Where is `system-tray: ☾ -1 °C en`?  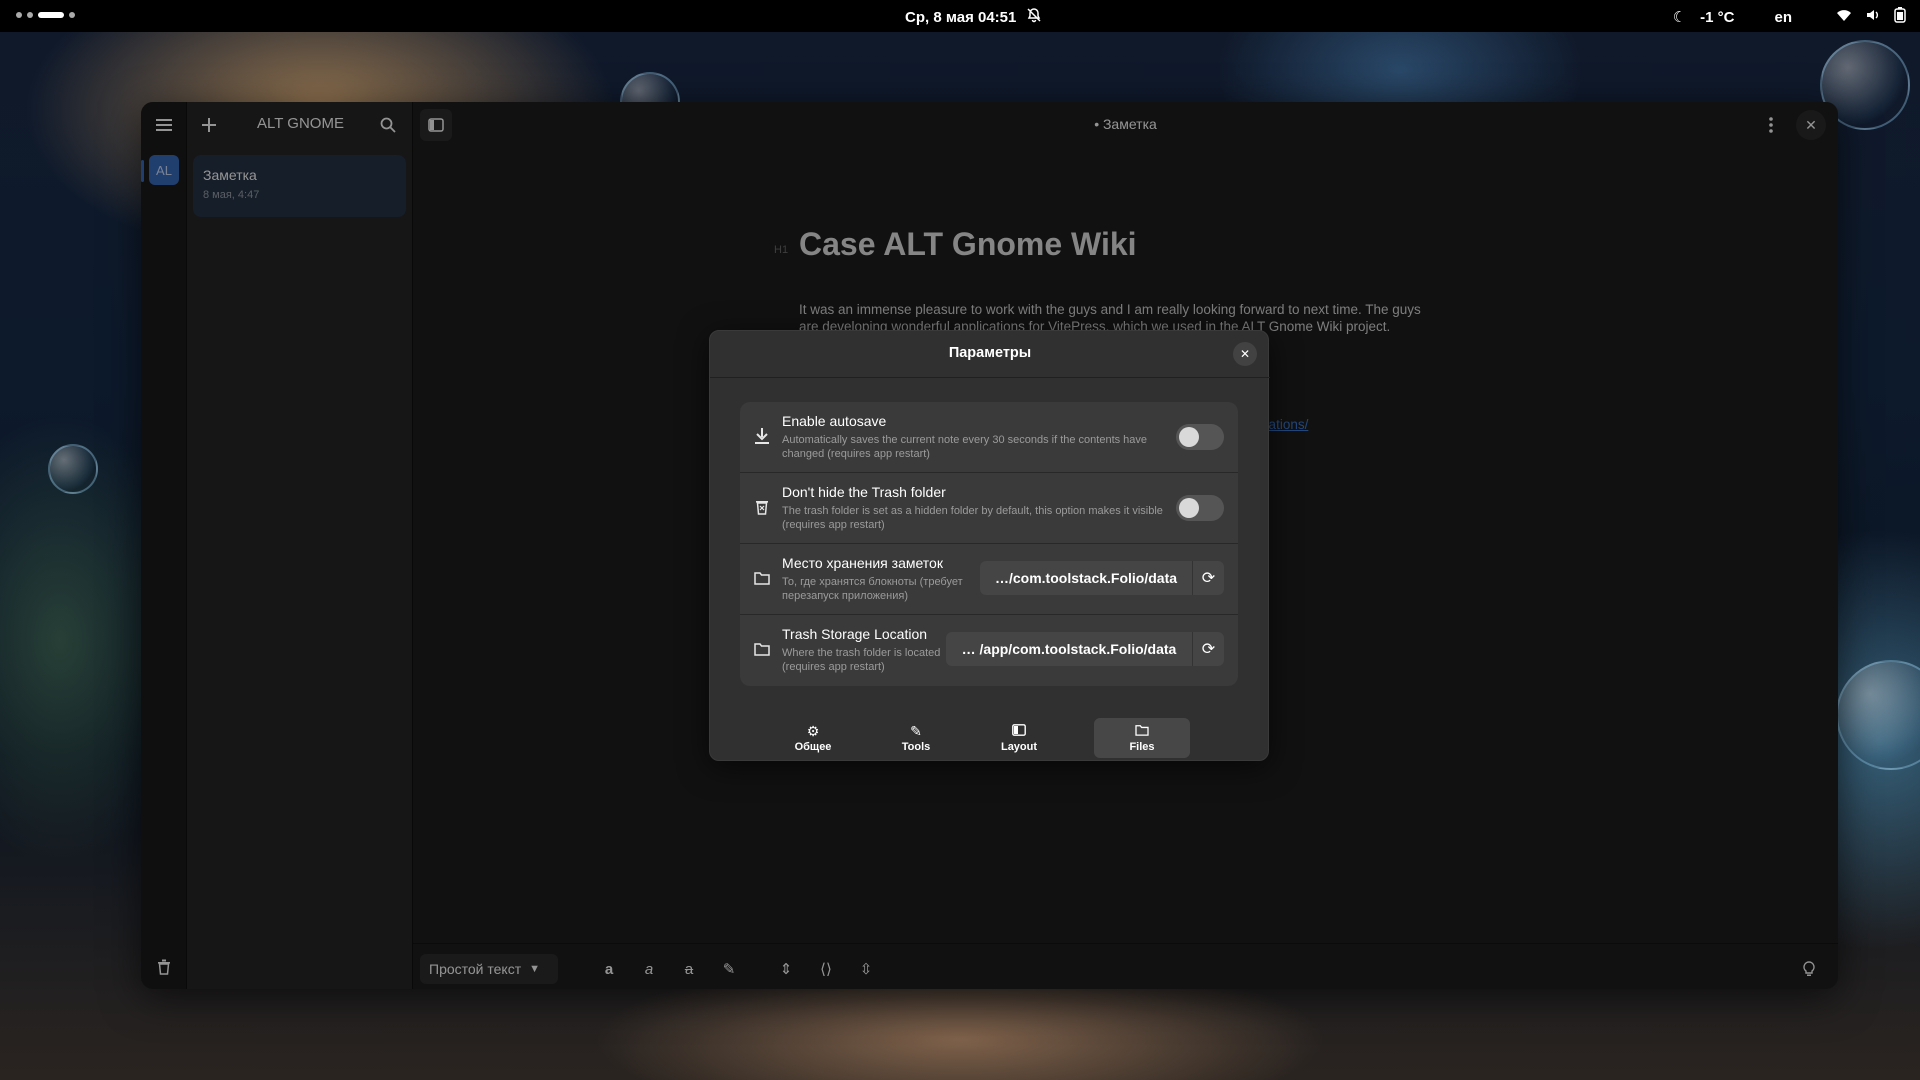 system-tray: ☾ -1 °C en is located at coordinates (1789, 17).